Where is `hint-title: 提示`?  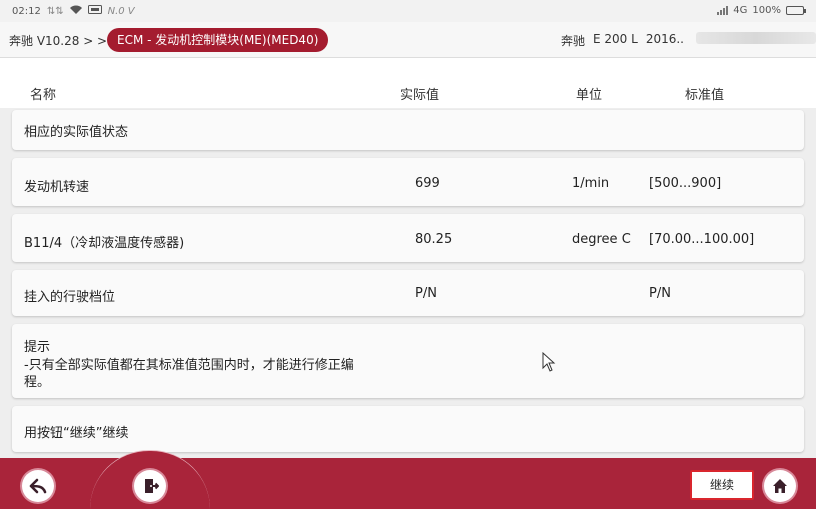
hint-title: 提示 is located at coordinates (37, 347).